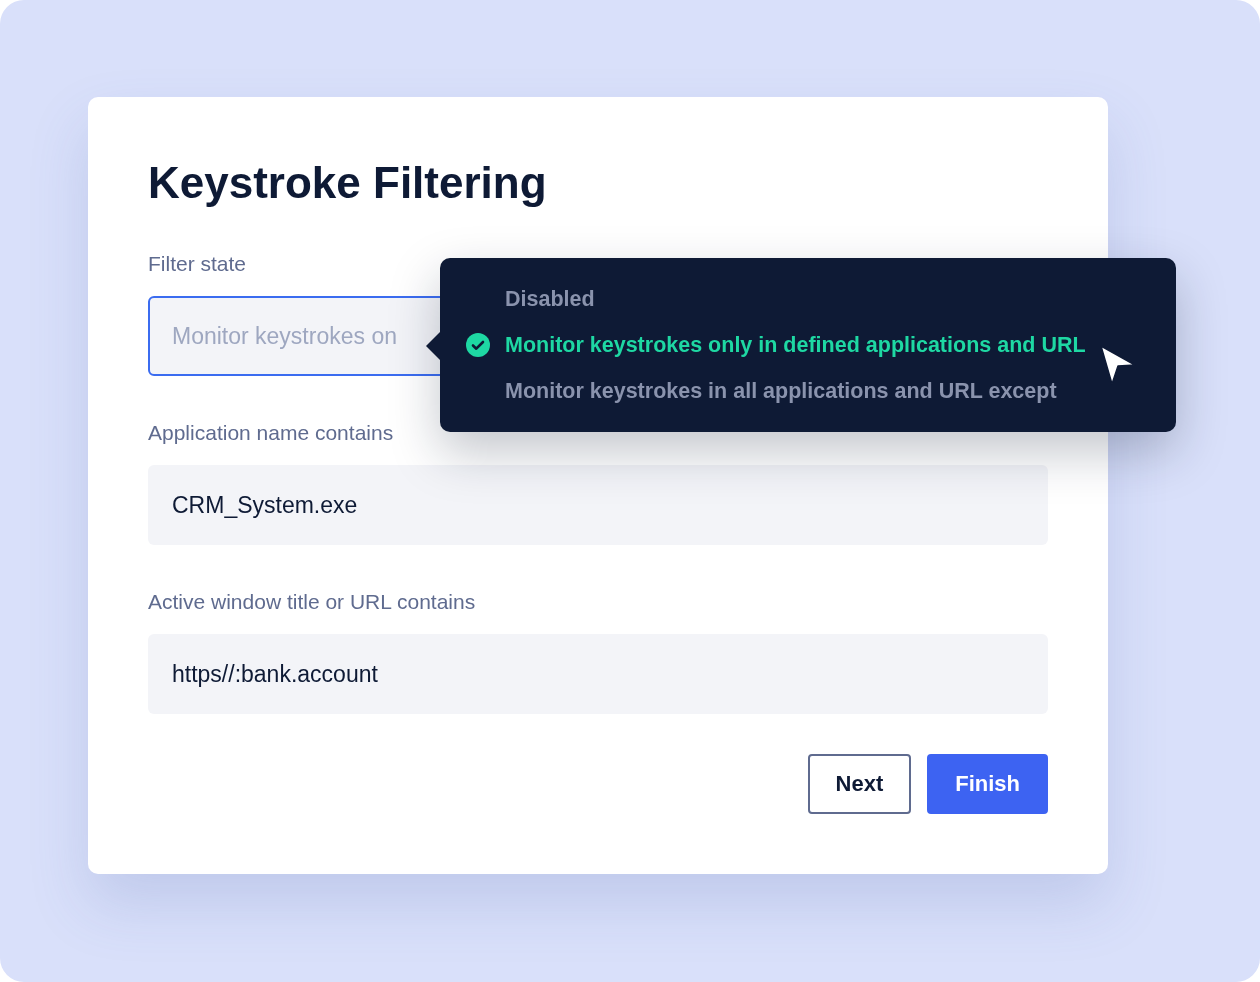 The image size is (1260, 982). Describe the element at coordinates (598, 674) in the screenshot. I see `input-field: https//:bank.account` at that location.